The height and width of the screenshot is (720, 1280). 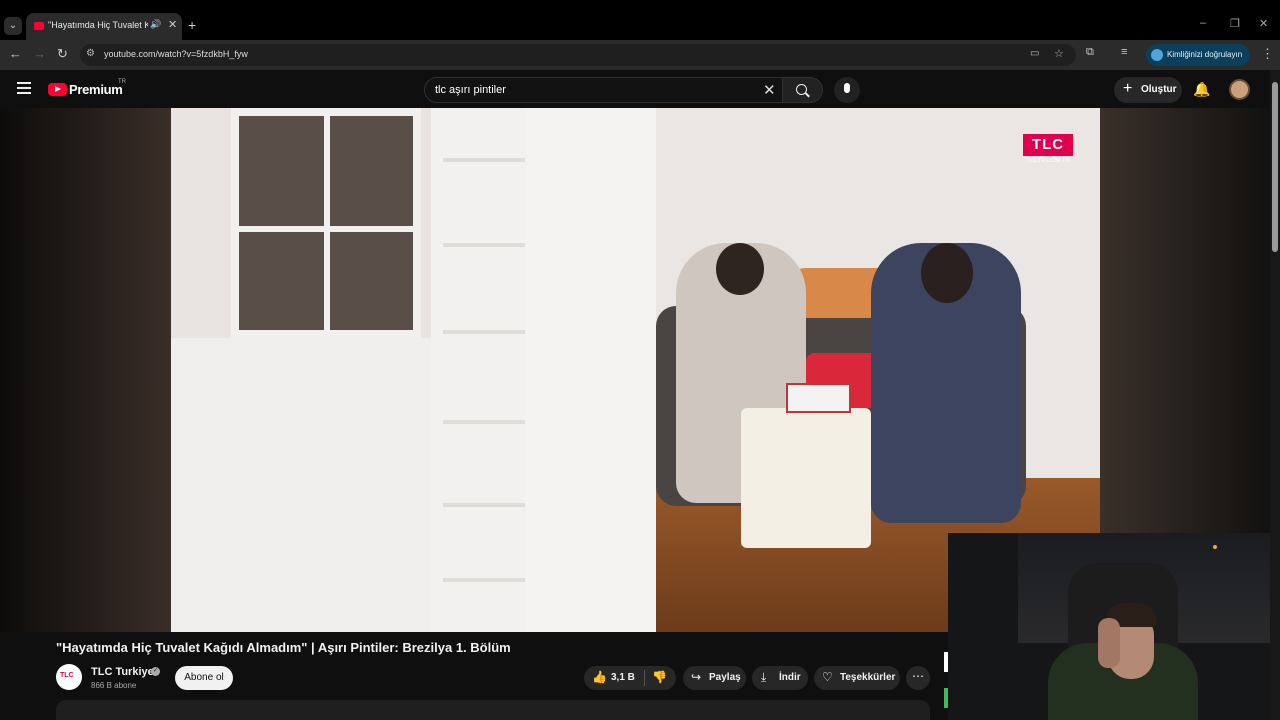 What do you see at coordinates (640, 20) in the screenshot?
I see `tab-strip: ⌄ "Hayatımda Hiç Tuvalet Kağ 🔊 ✕ + – ❐ ✕` at bounding box center [640, 20].